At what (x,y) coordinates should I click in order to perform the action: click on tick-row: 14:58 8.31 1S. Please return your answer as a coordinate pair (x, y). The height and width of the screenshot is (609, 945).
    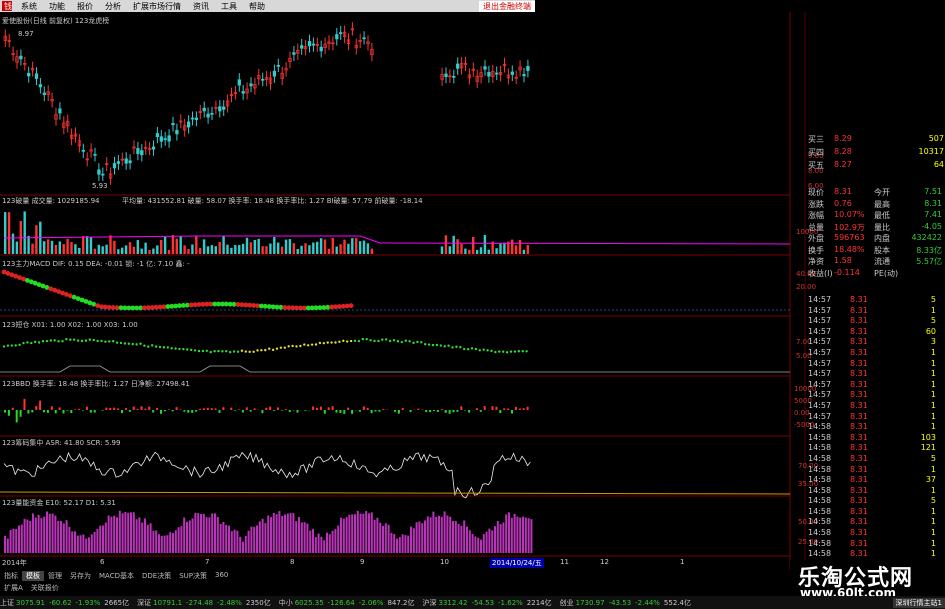
    Looking at the image, I should click on (876, 554).